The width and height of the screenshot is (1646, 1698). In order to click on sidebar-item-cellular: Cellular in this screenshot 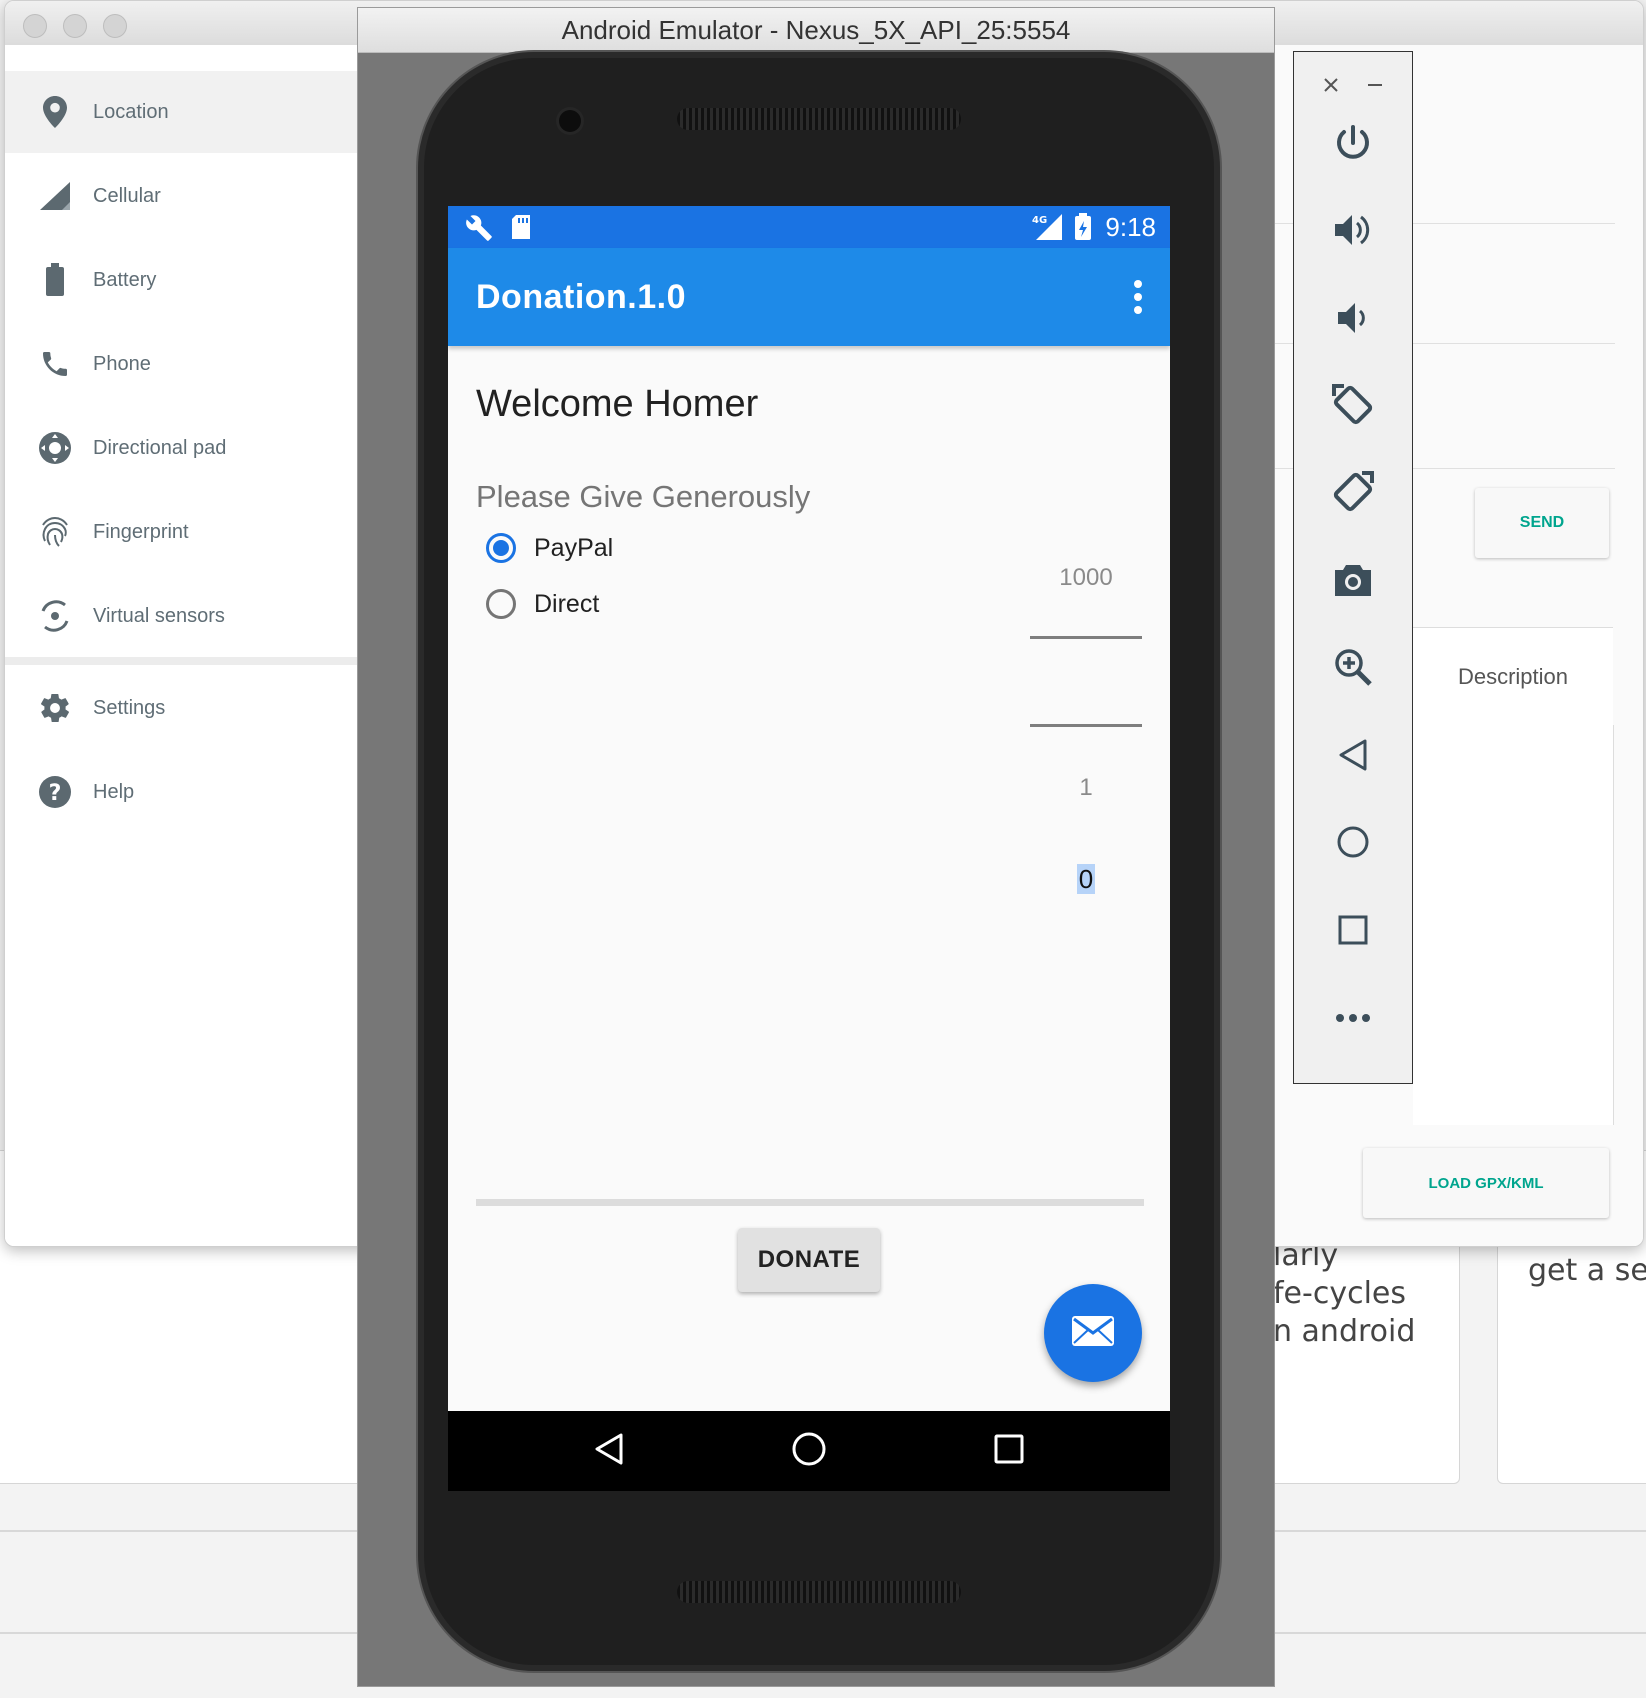, I will do `click(182, 196)`.